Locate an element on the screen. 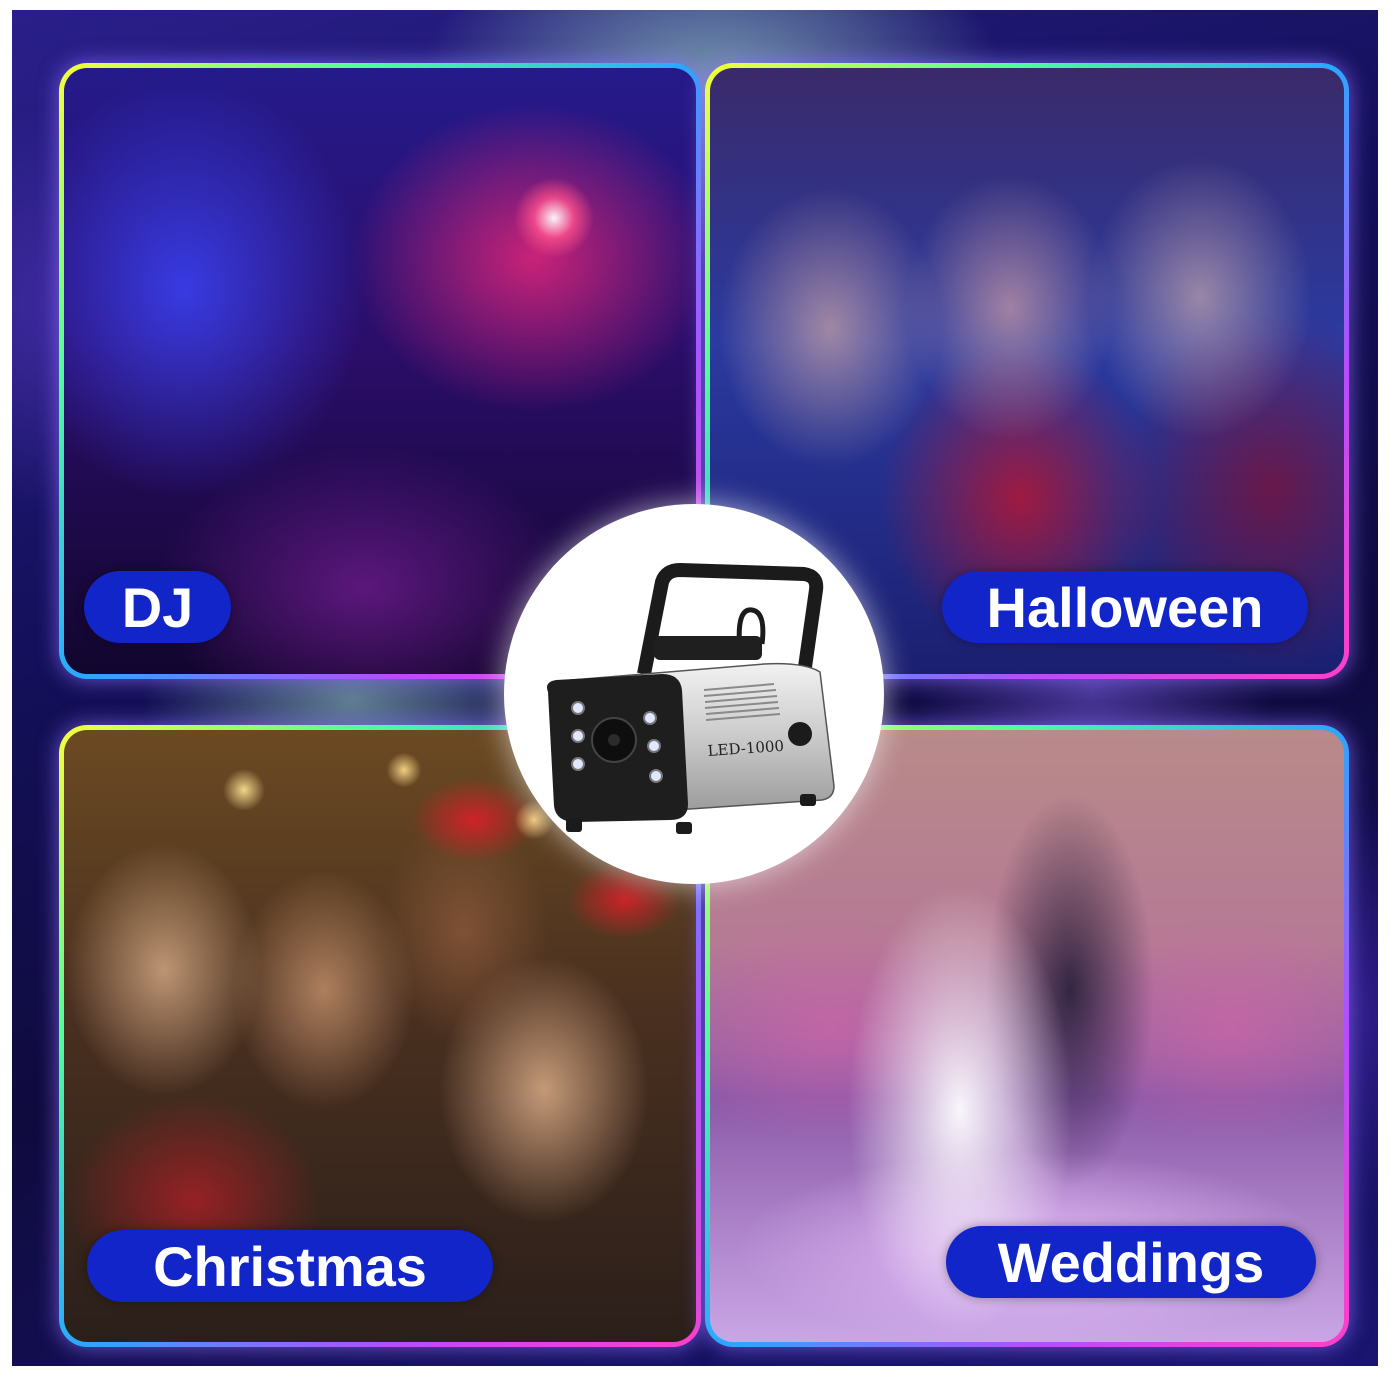  weddings-label: Weddings is located at coordinates (1131, 1262).